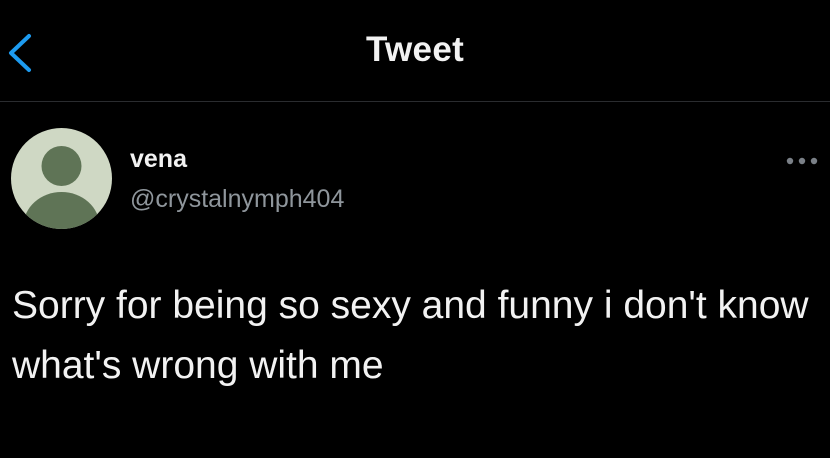  I want to click on avatar, so click(61, 178).